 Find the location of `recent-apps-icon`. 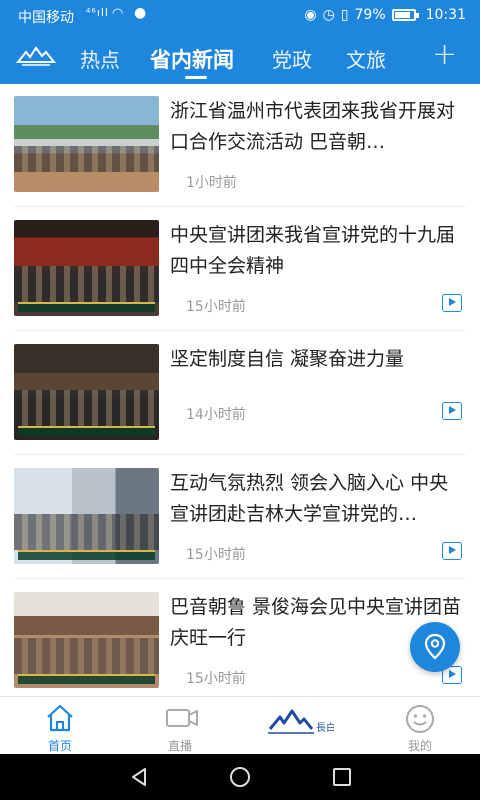

recent-apps-icon is located at coordinates (342, 777).